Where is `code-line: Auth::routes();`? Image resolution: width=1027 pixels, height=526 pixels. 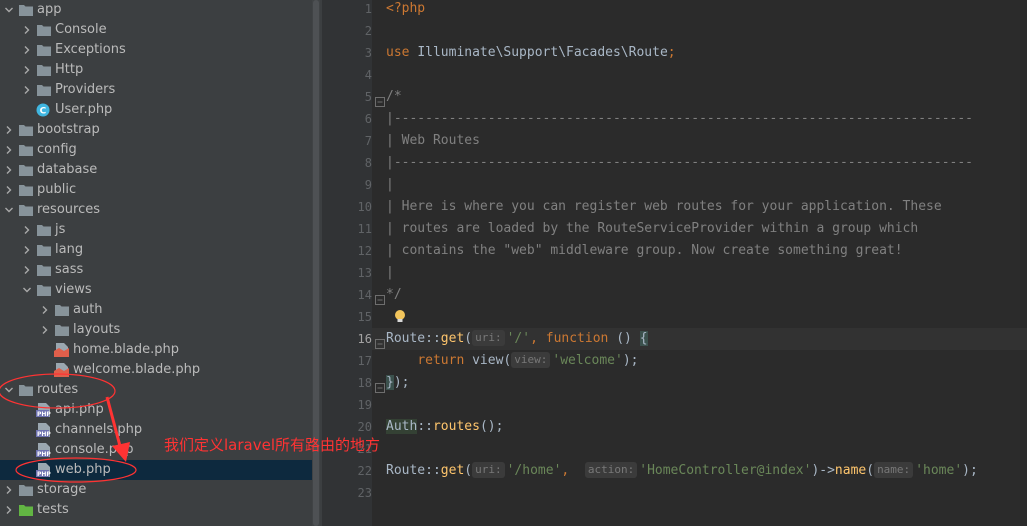 code-line: Auth::routes(); is located at coordinates (444, 427).